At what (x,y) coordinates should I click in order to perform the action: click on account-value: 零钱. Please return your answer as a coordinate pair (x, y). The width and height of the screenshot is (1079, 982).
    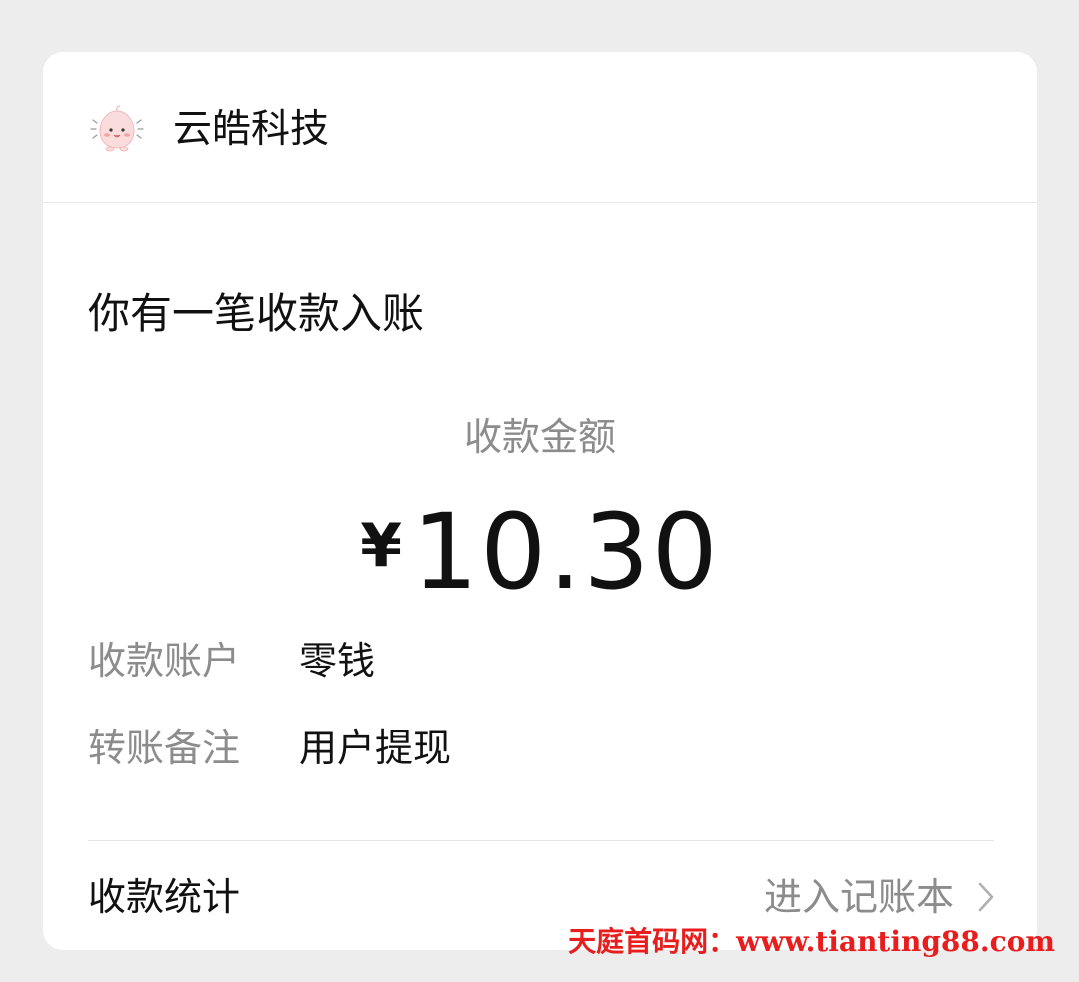
    Looking at the image, I should click on (337, 661).